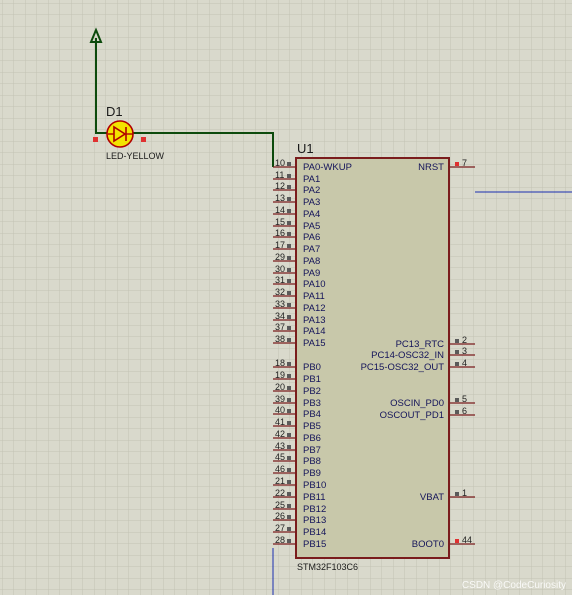 The width and height of the screenshot is (572, 595). What do you see at coordinates (280, 481) in the screenshot?
I see `pin-number: 21` at bounding box center [280, 481].